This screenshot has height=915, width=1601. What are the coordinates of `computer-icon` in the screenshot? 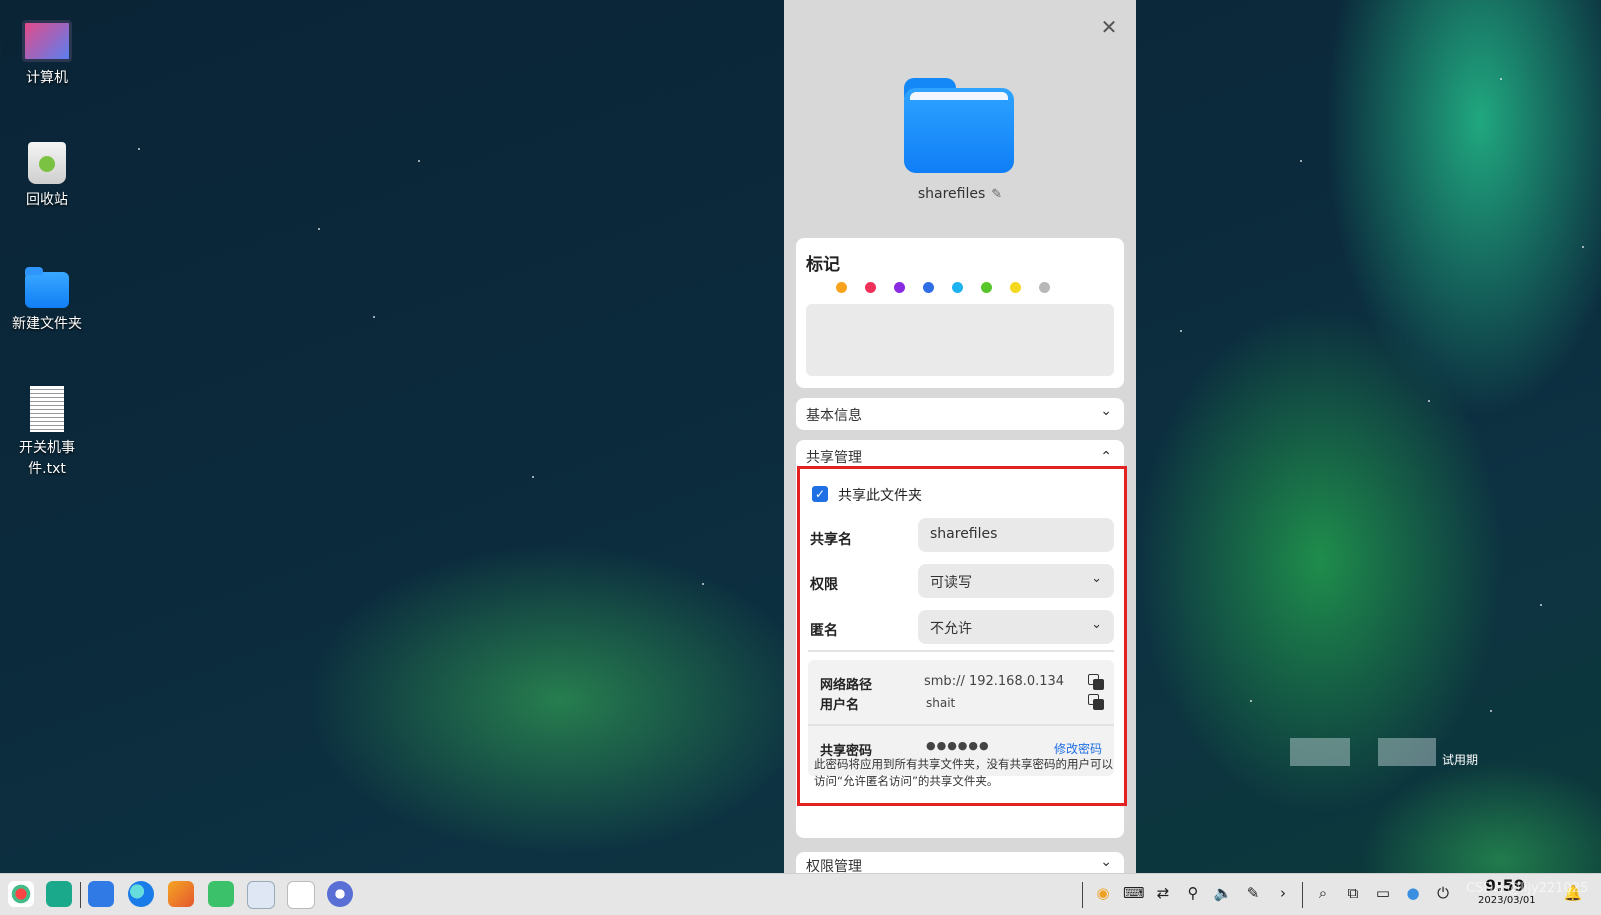 It's located at (47, 41).